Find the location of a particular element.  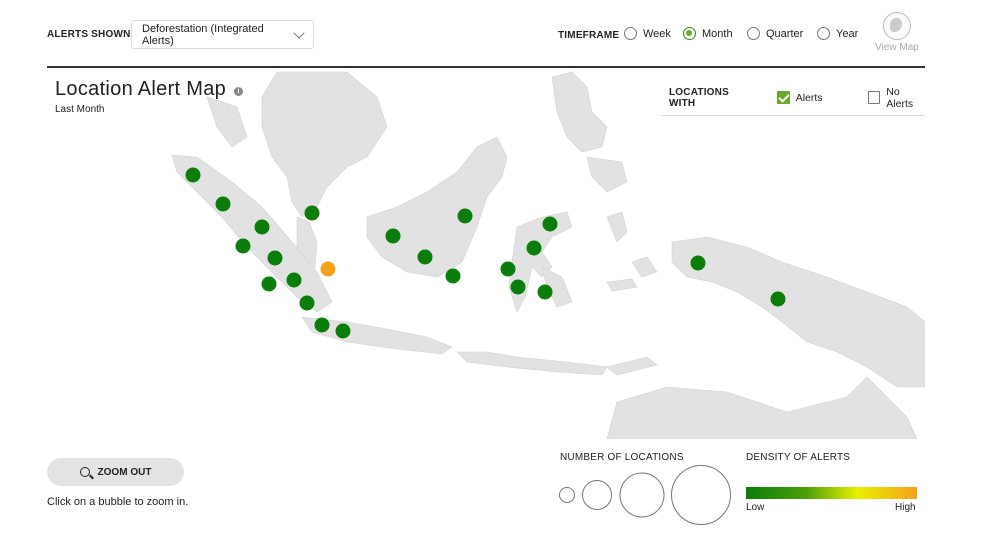

filter-alerts: Alerts is located at coordinates (799, 97).